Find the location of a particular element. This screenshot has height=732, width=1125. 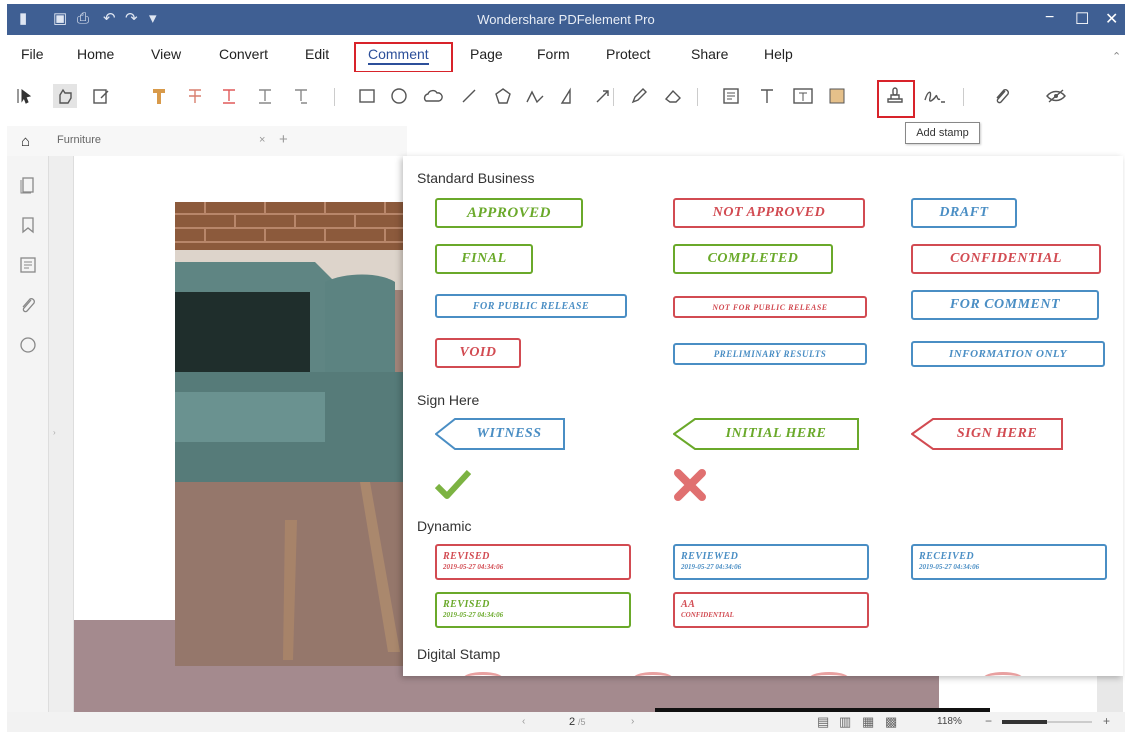

stamp-confidential: CONFIDENTIAL is located at coordinates (1006, 259).